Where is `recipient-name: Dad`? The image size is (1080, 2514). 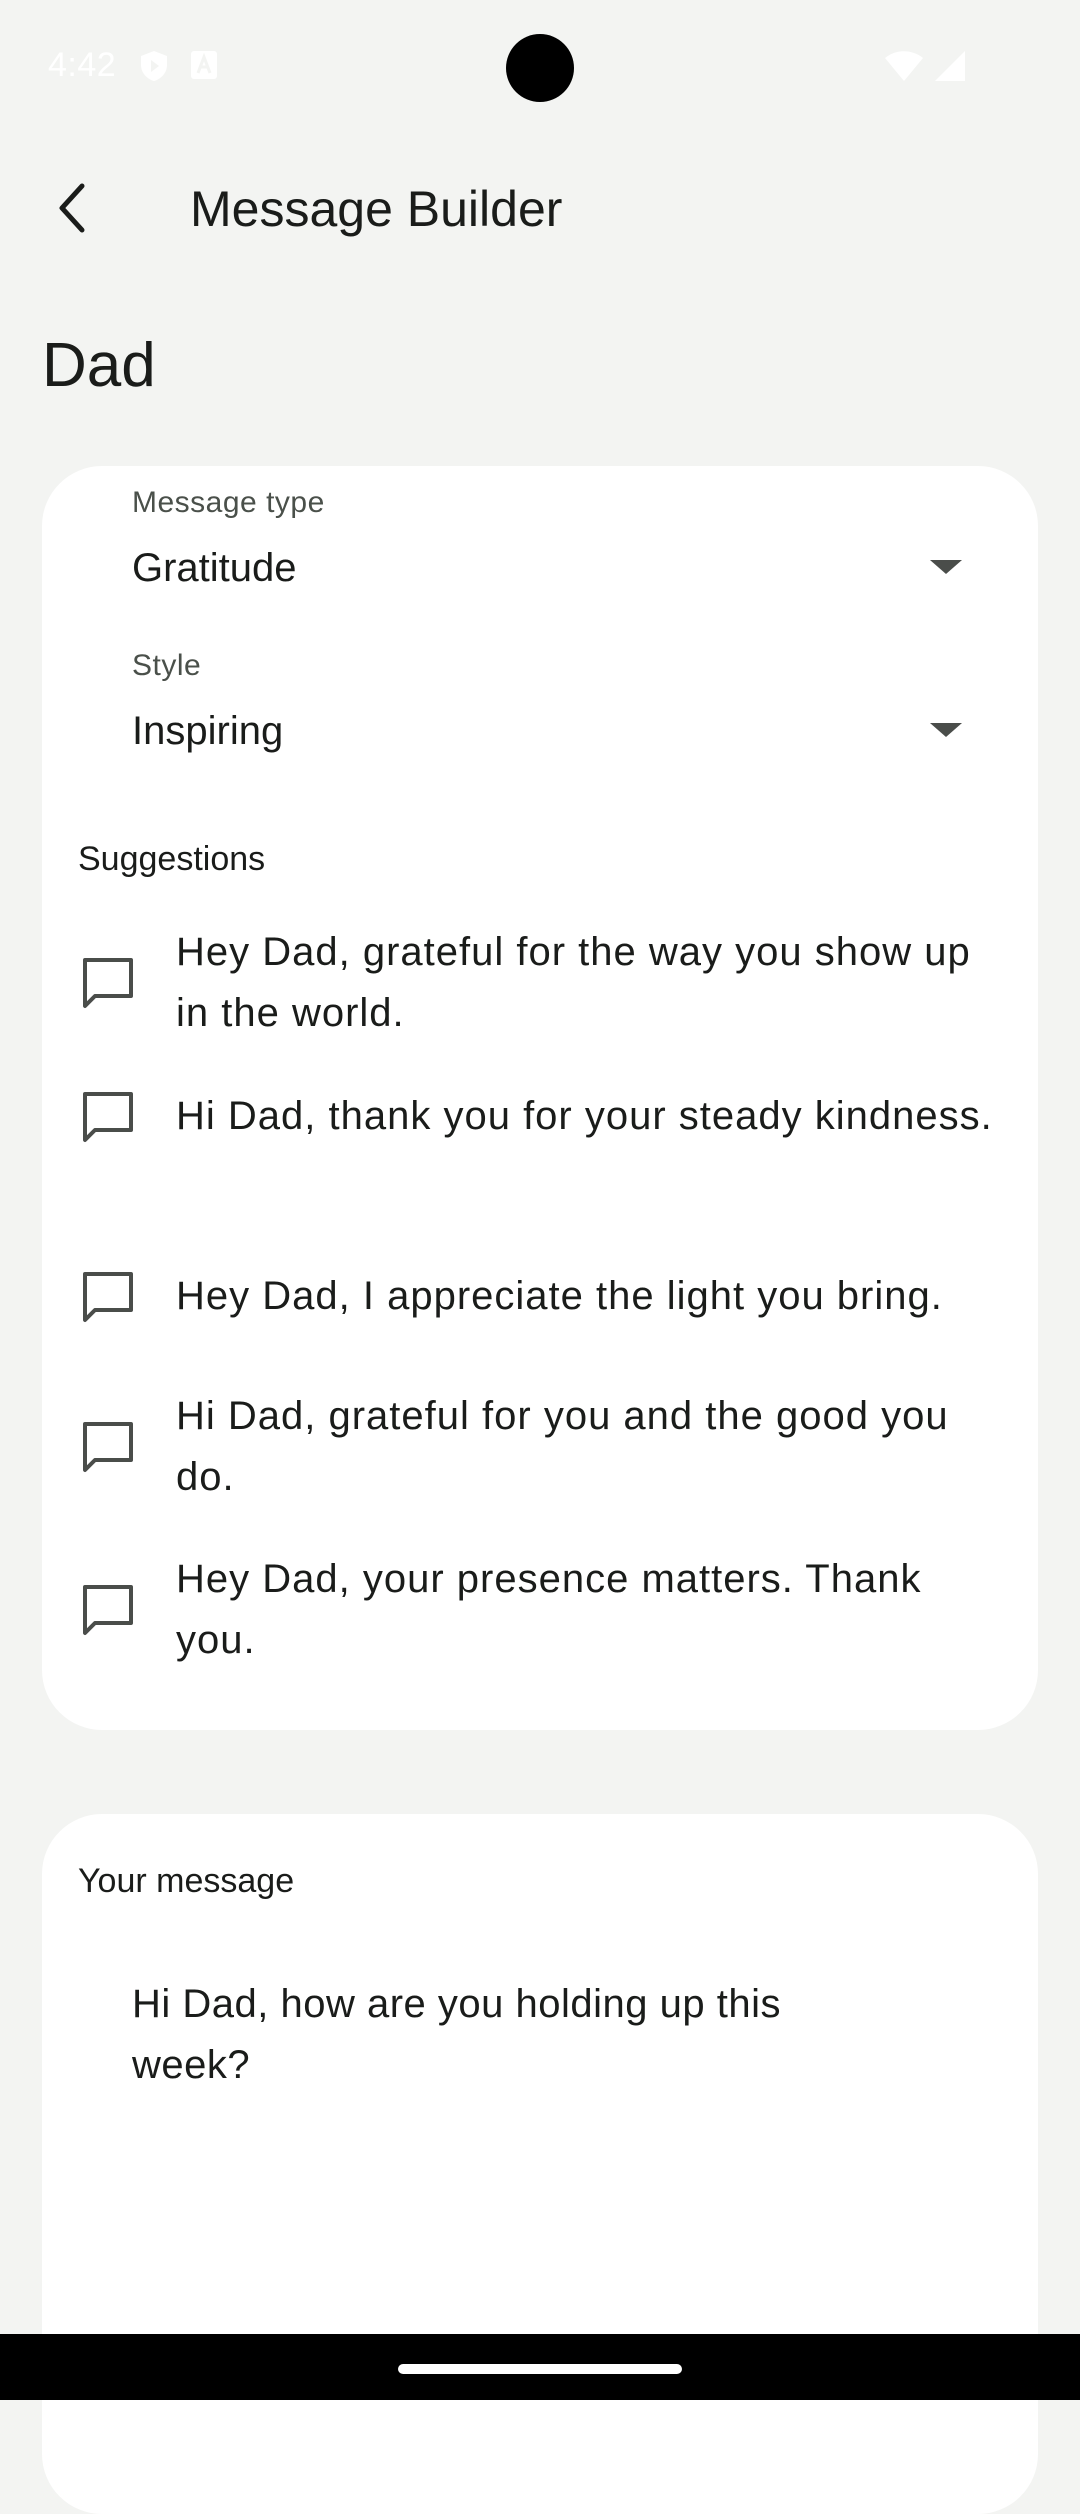
recipient-name: Dad is located at coordinates (99, 365).